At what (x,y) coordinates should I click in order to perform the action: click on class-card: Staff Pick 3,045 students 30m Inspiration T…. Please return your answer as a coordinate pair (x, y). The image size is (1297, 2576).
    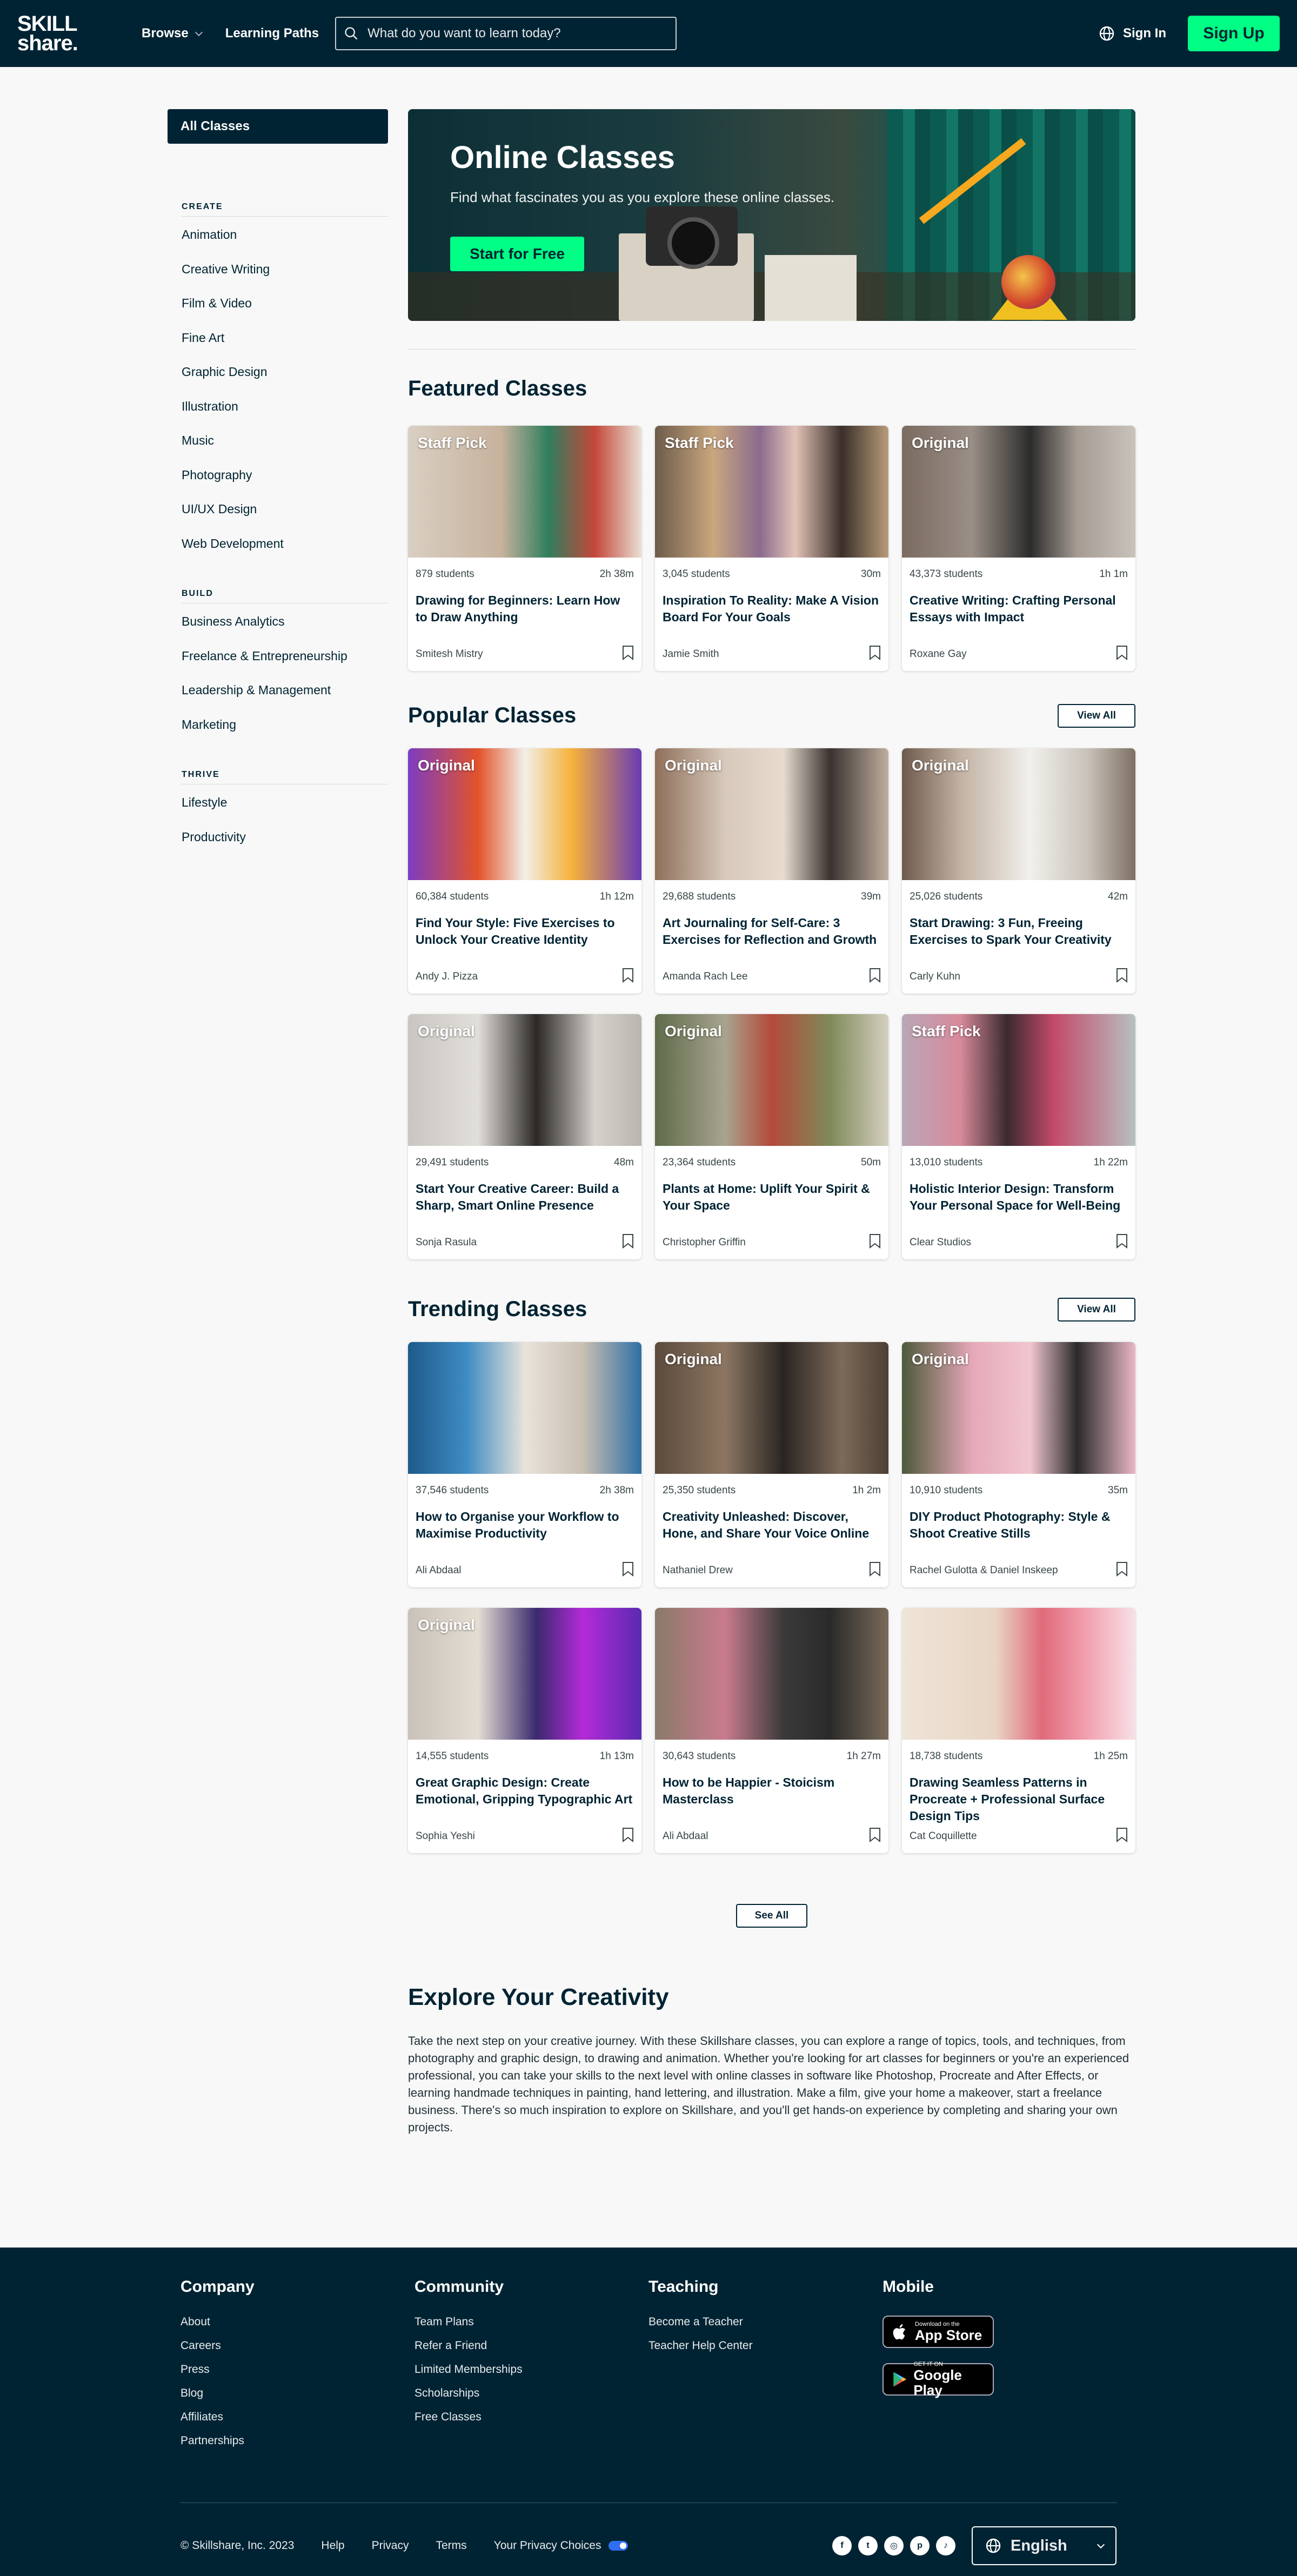
    Looking at the image, I should click on (771, 548).